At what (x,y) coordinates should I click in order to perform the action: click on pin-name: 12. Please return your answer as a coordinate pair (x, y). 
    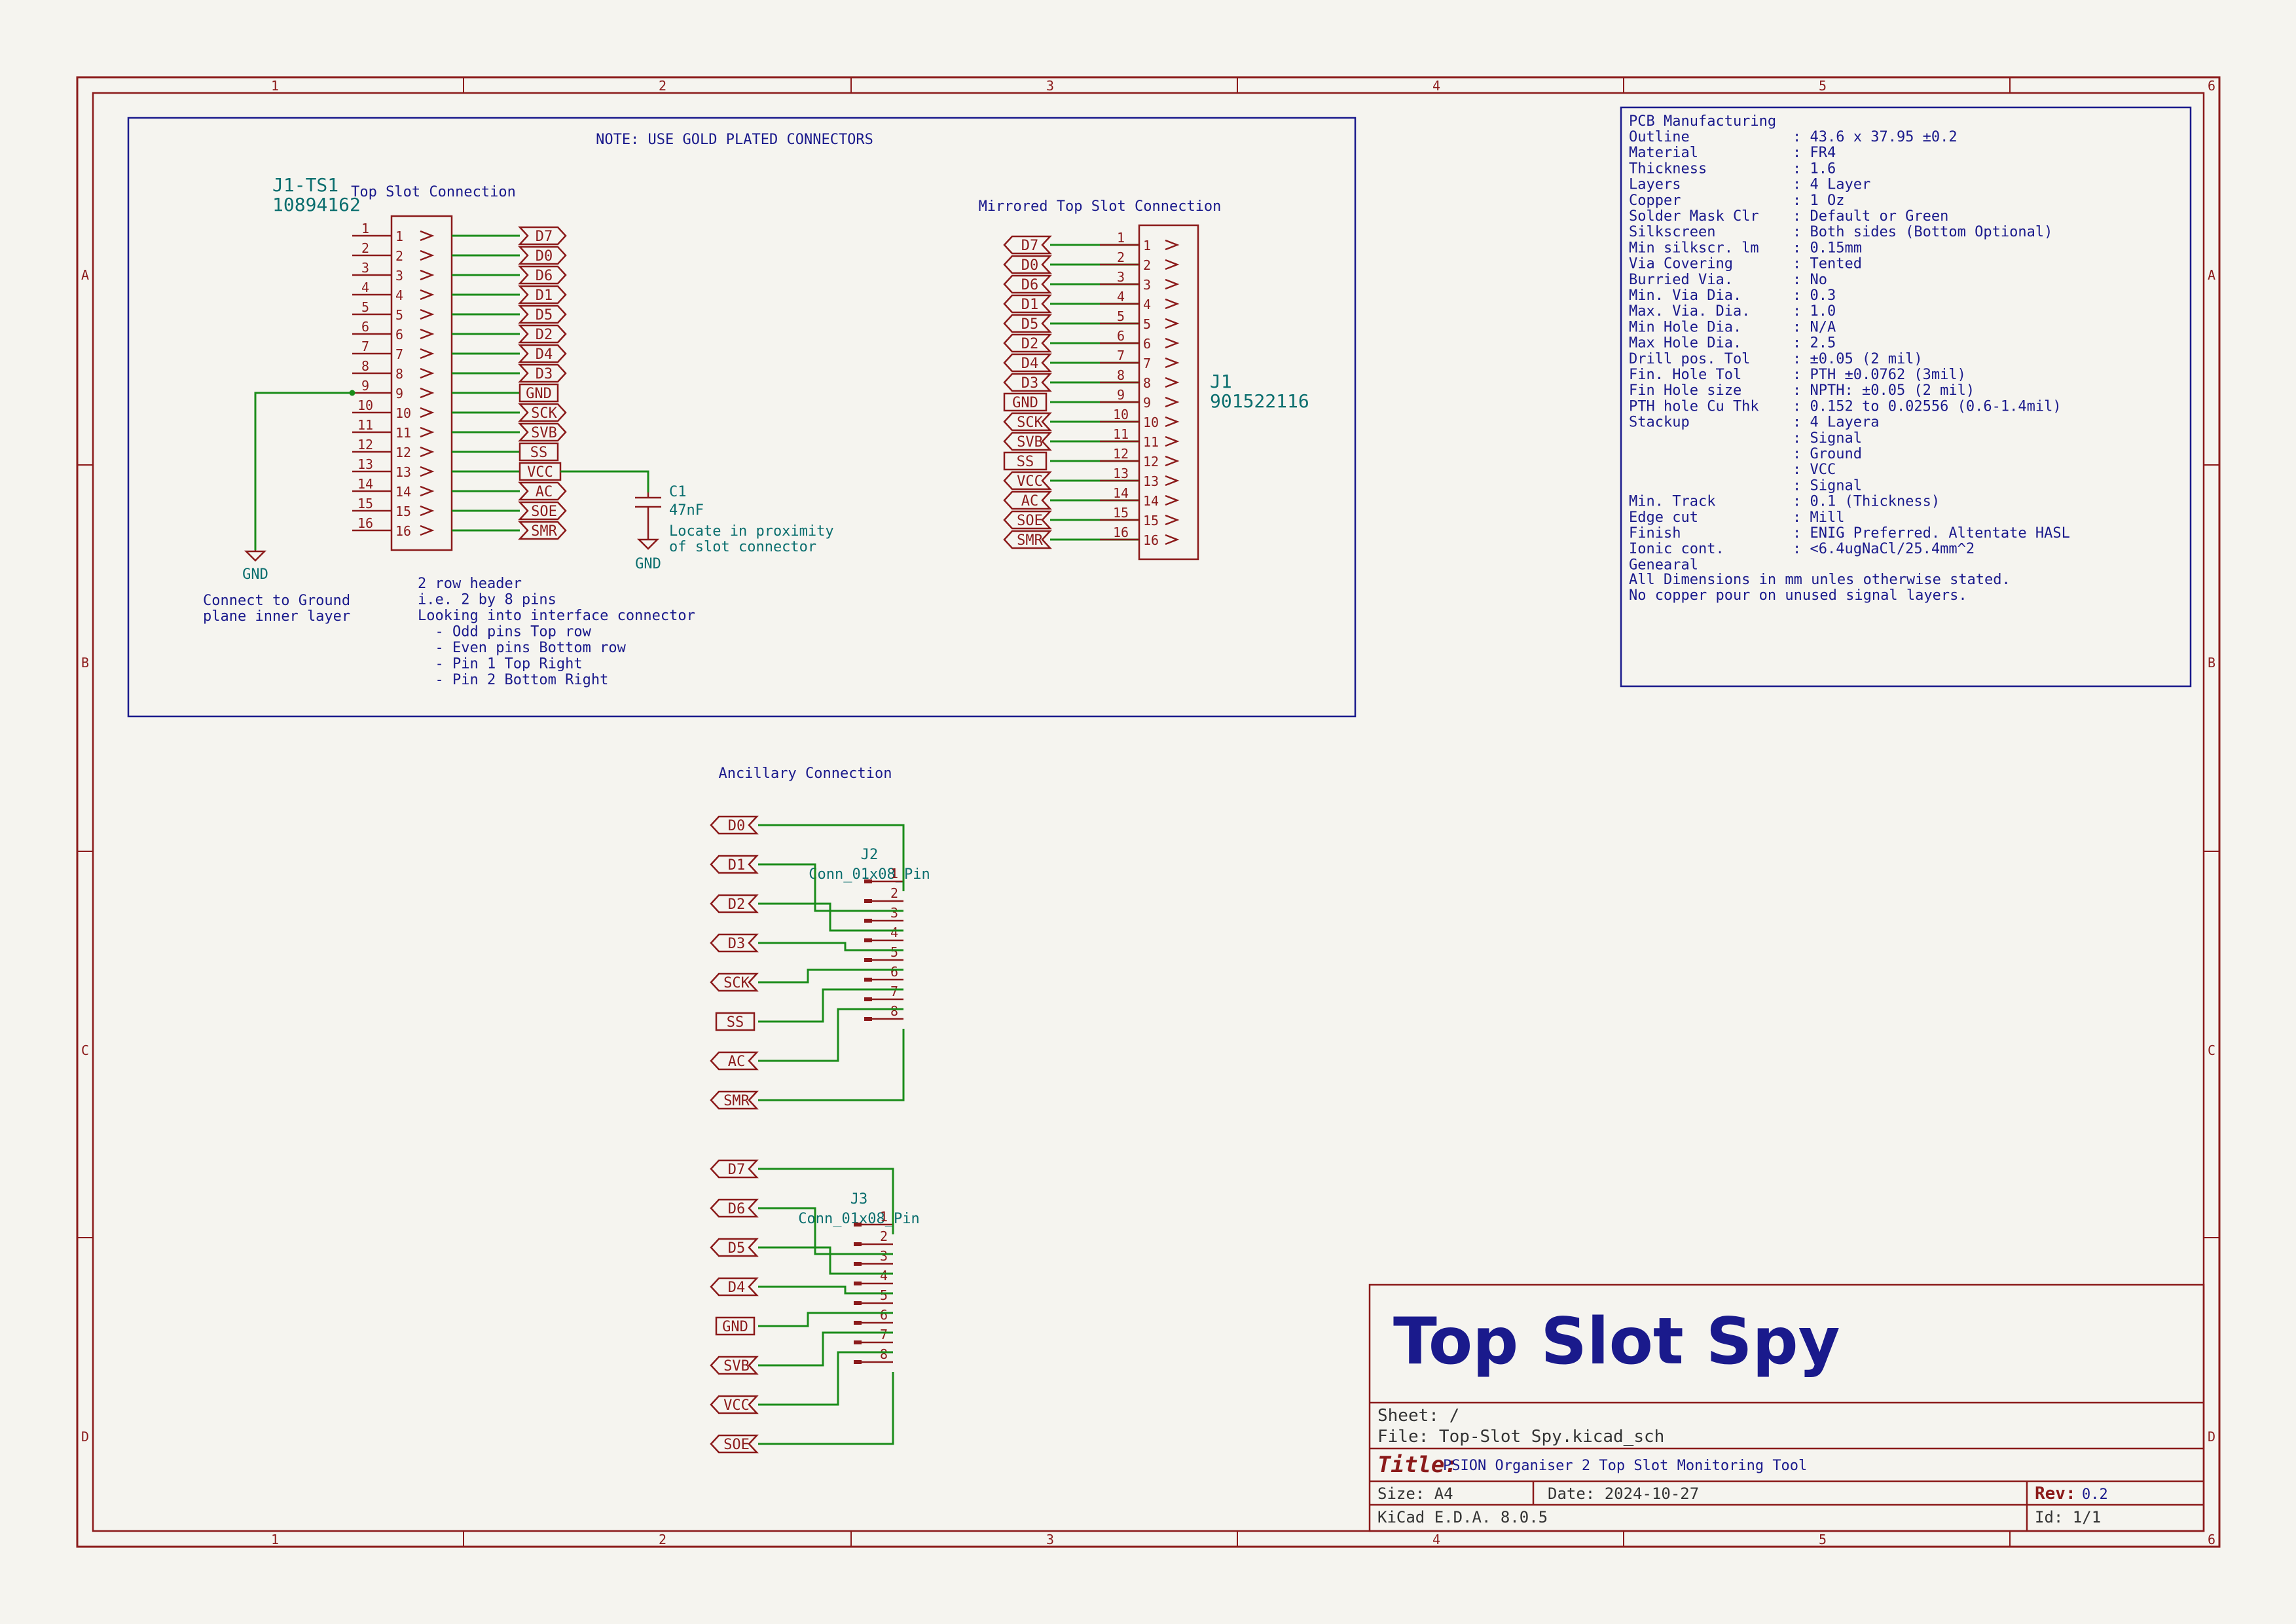
    Looking at the image, I should click on (1151, 462).